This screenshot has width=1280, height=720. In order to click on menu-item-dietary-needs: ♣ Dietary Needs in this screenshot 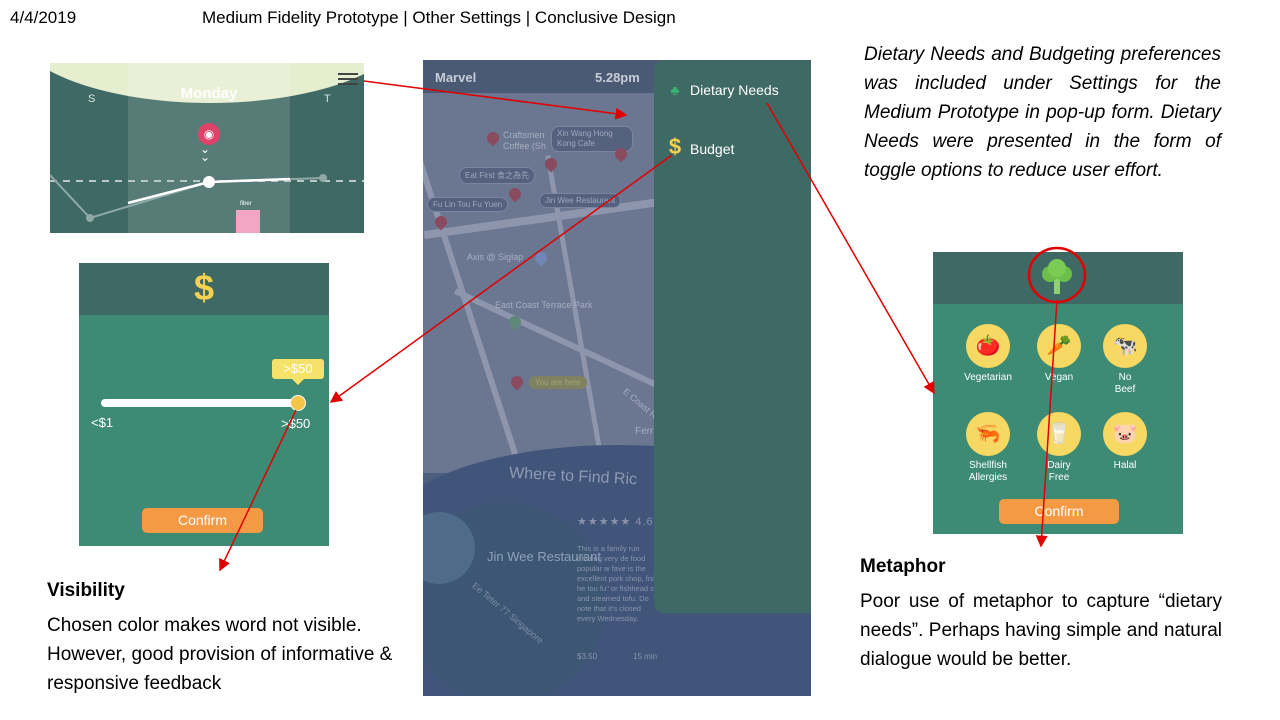, I will do `click(722, 90)`.